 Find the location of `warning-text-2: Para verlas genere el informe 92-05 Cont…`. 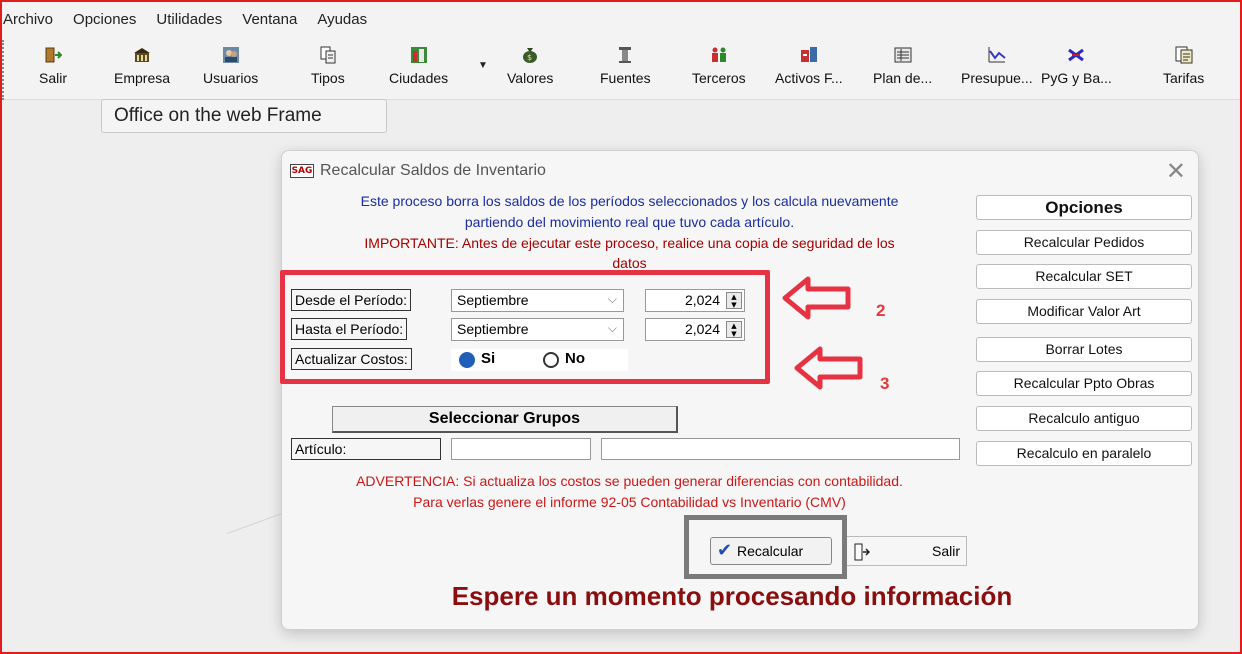

warning-text-2: Para verlas genere el informe 92-05 Cont… is located at coordinates (629, 502).